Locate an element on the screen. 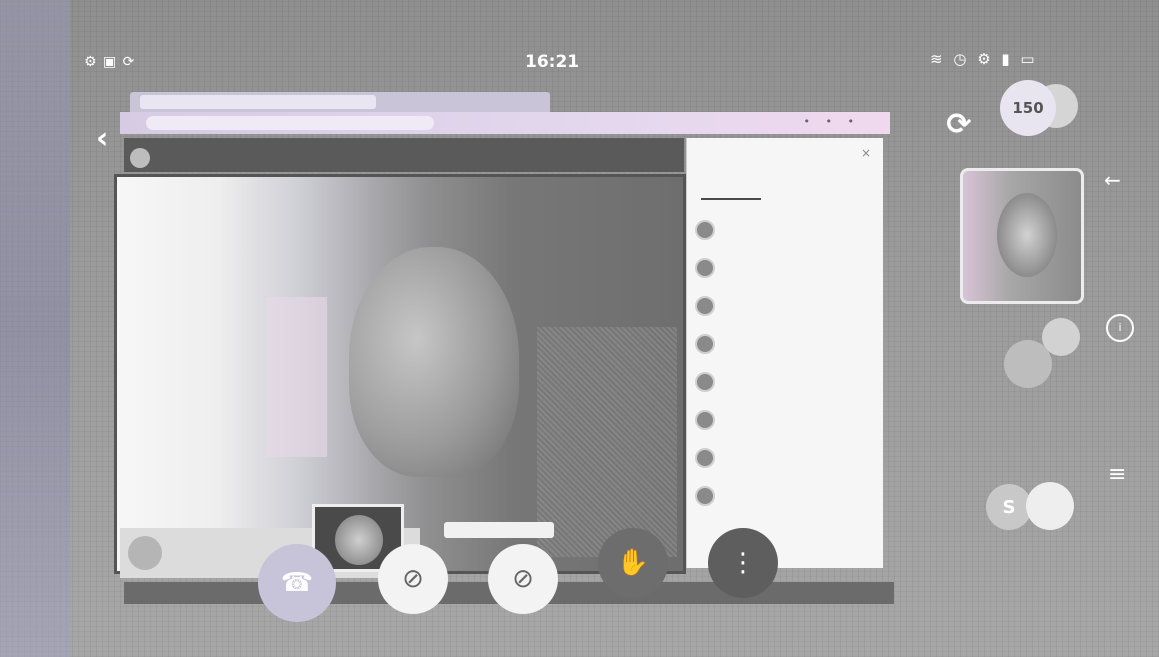  browser-toolbar: • • • is located at coordinates (505, 123).